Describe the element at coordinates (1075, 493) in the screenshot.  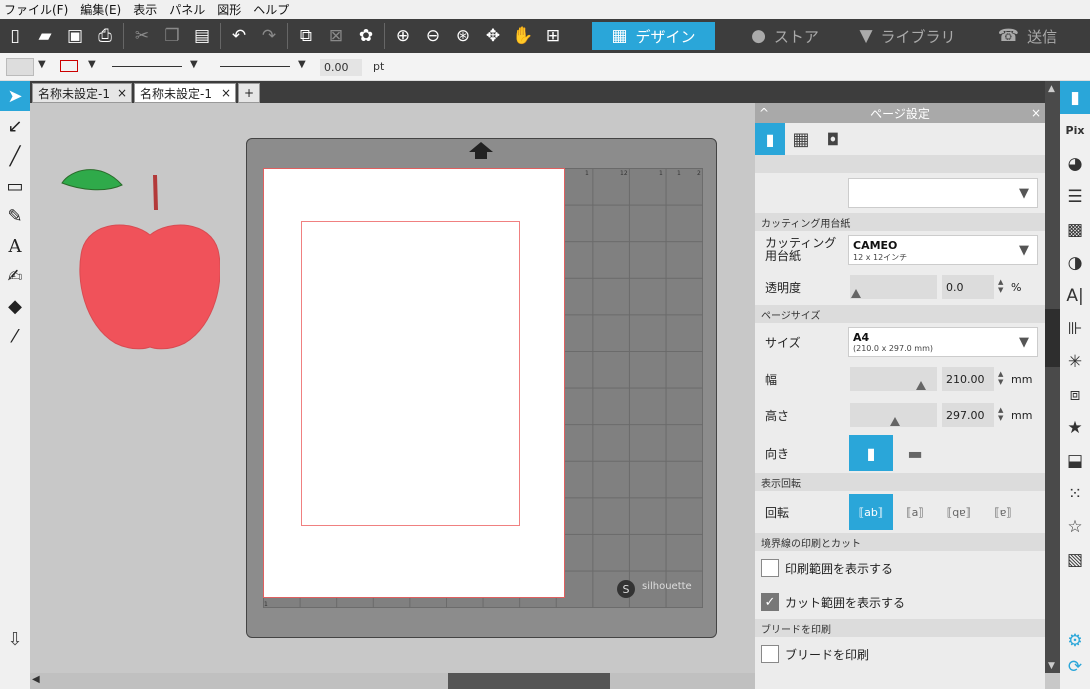
I see `trace-icon: ⁙` at that location.